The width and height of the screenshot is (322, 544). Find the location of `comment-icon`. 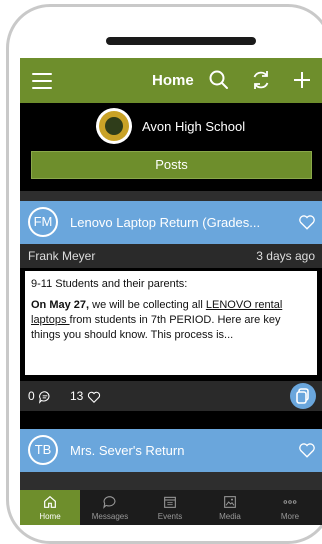

comment-icon is located at coordinates (44, 397).